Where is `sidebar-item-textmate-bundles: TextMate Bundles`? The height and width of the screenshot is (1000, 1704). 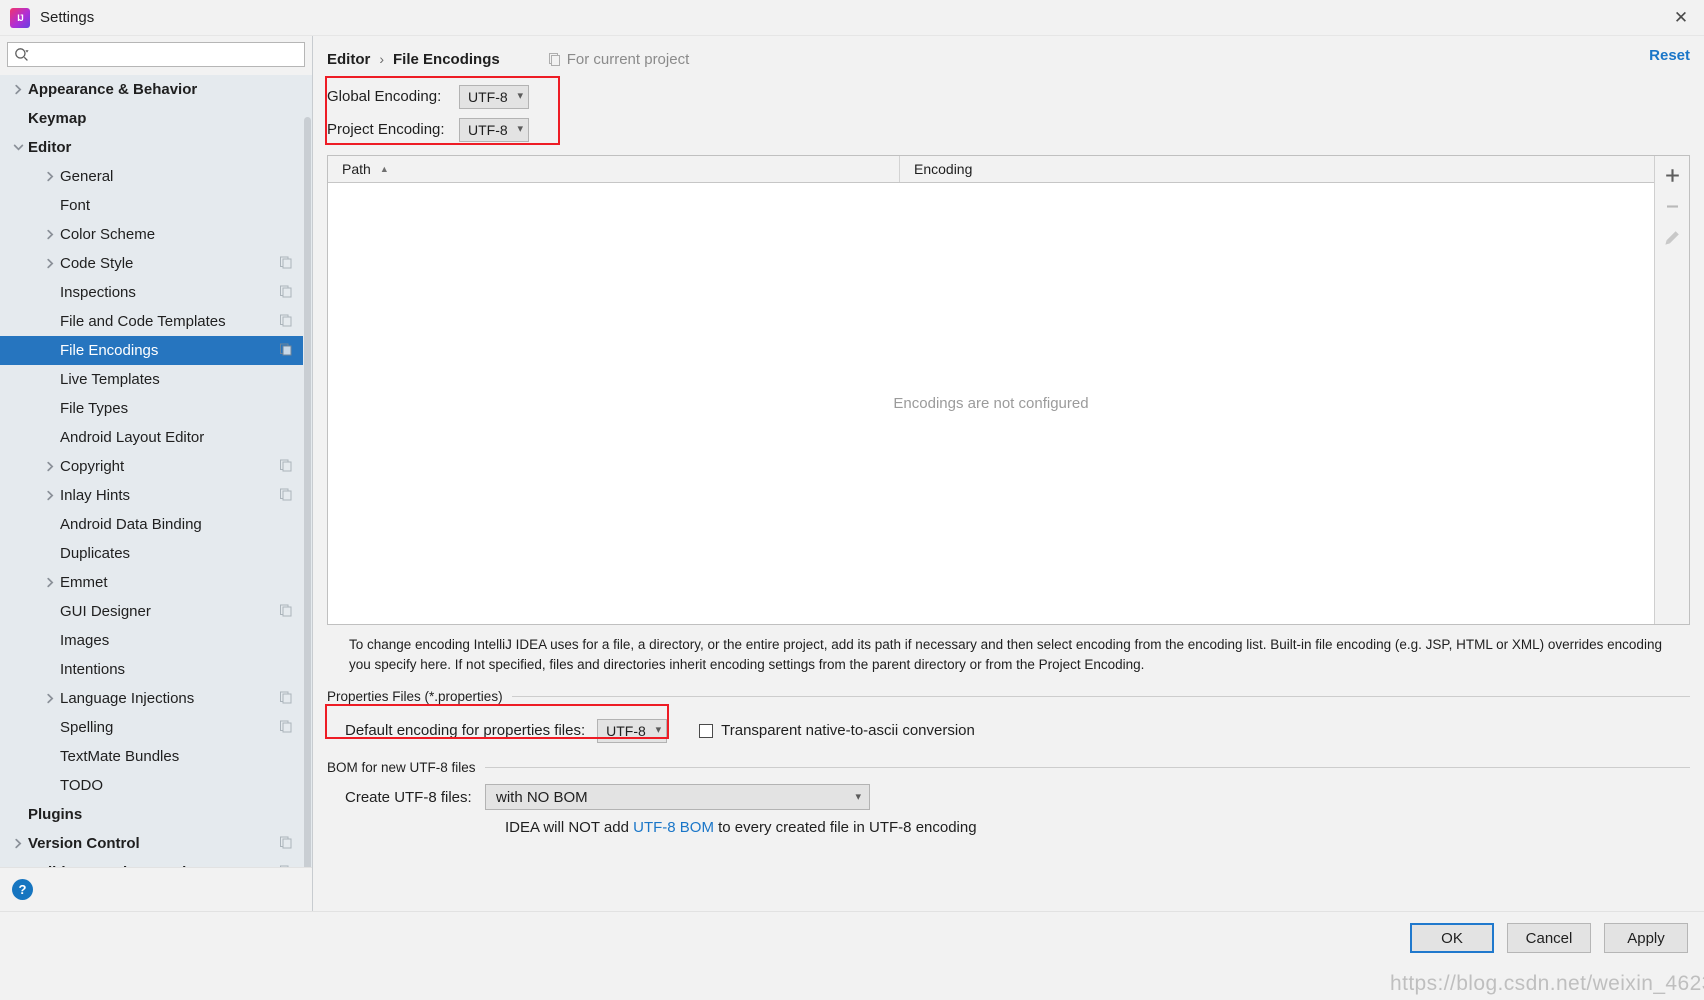
sidebar-item-textmate-bundles: TextMate Bundles is located at coordinates (156, 756).